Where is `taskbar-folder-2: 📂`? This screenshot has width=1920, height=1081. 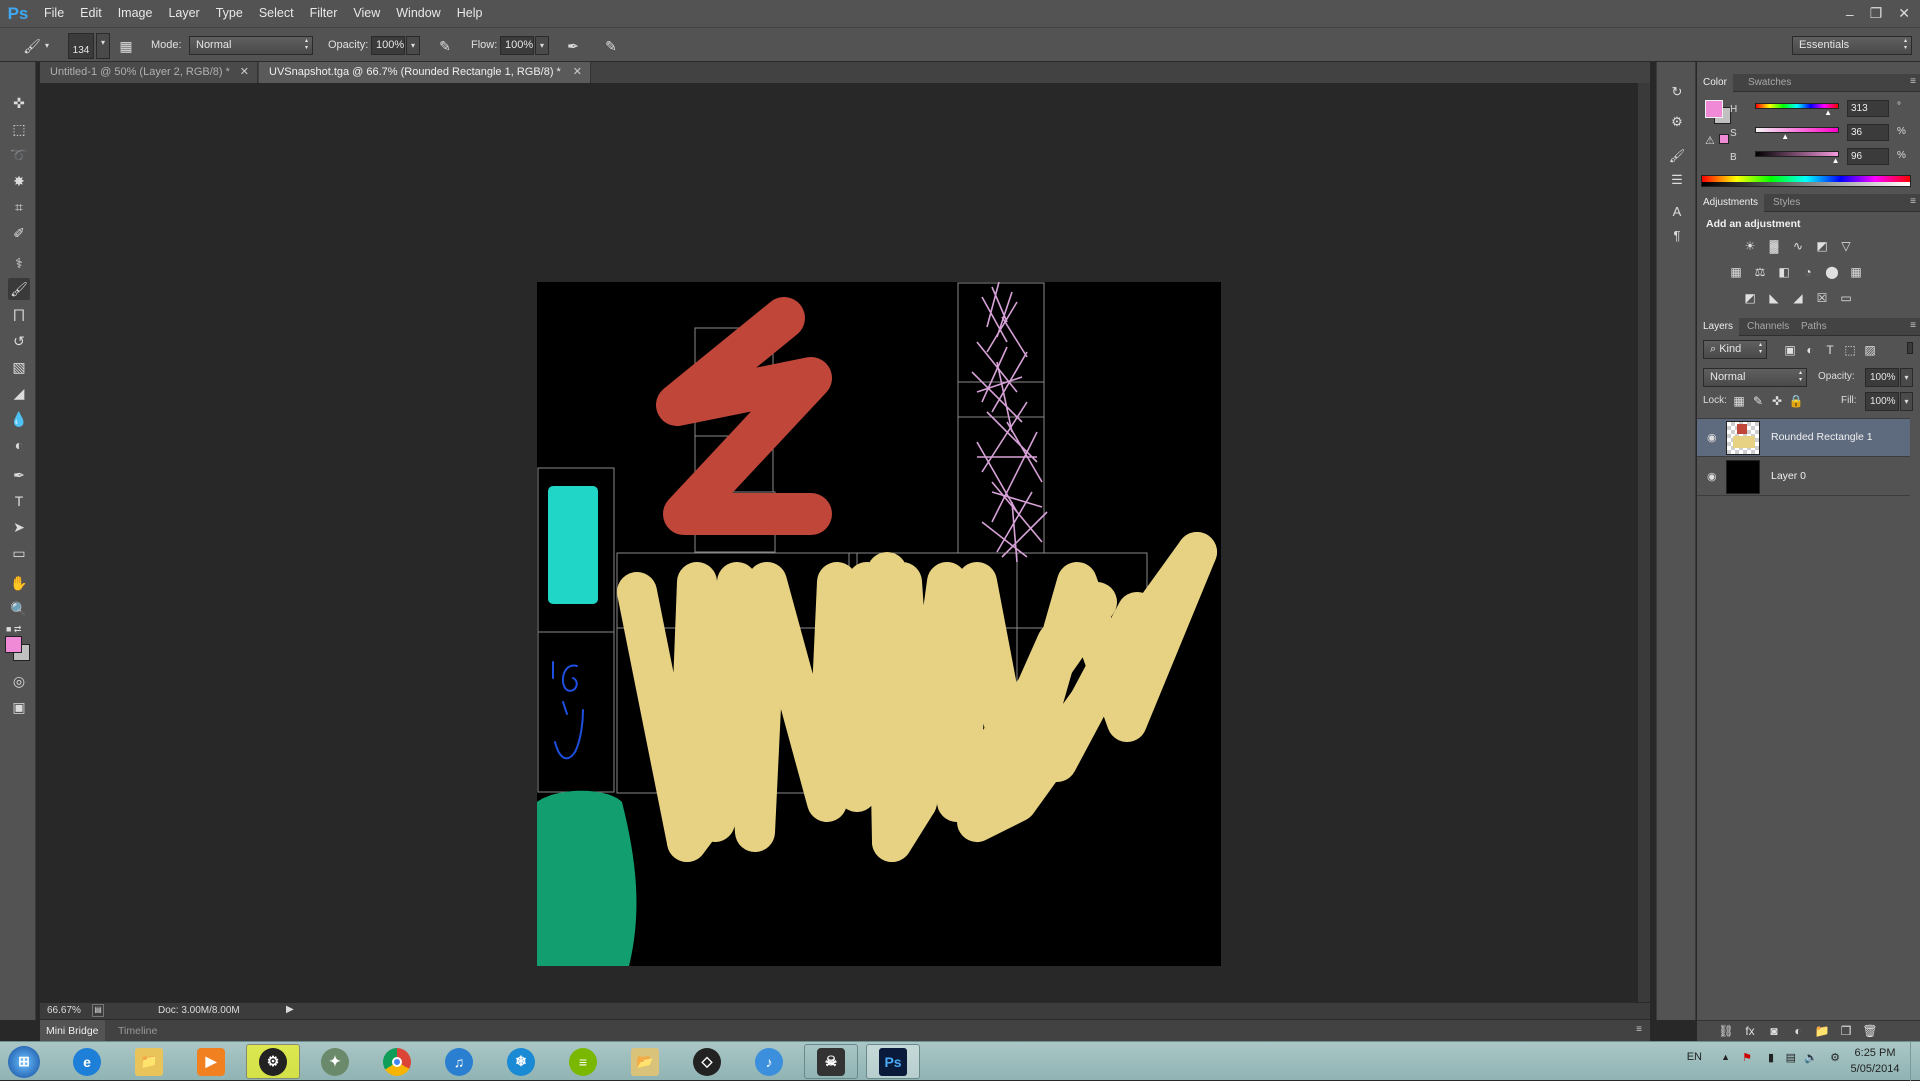 taskbar-folder-2: 📂 is located at coordinates (645, 1061).